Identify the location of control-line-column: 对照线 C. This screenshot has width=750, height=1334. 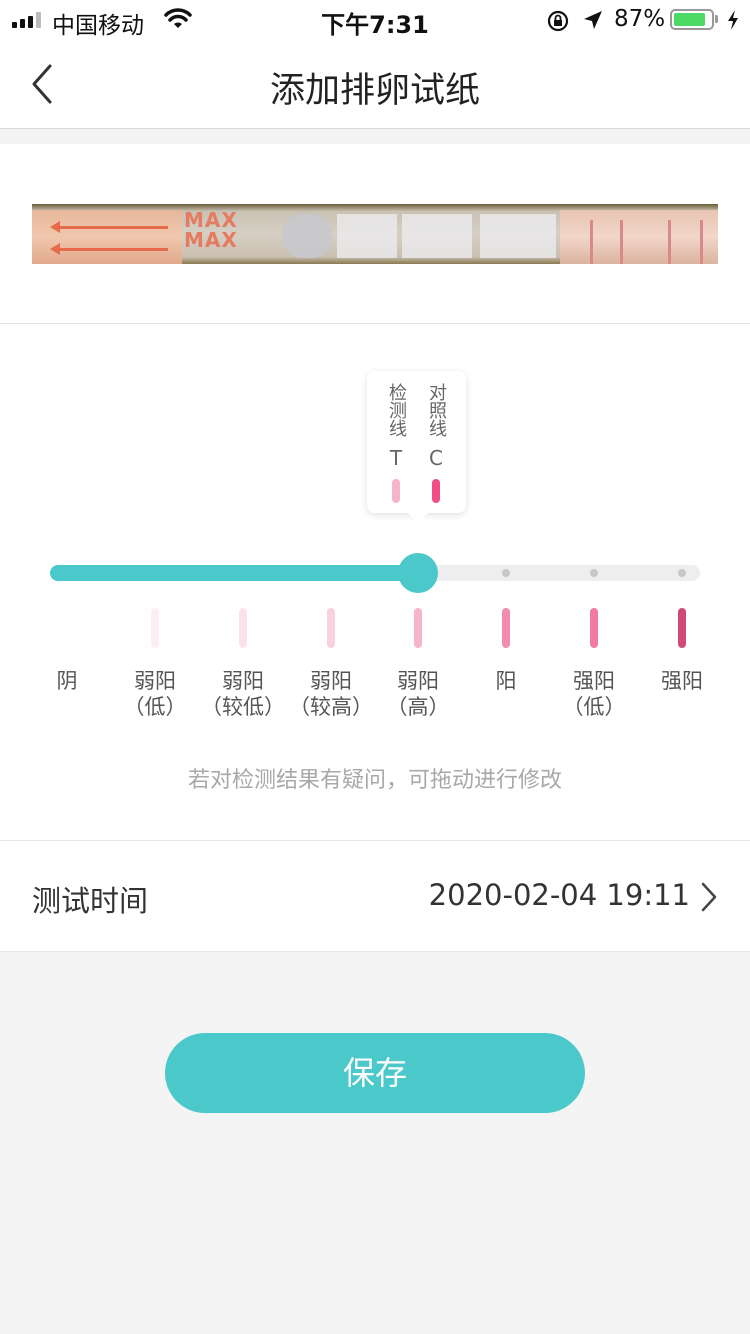
(436, 443).